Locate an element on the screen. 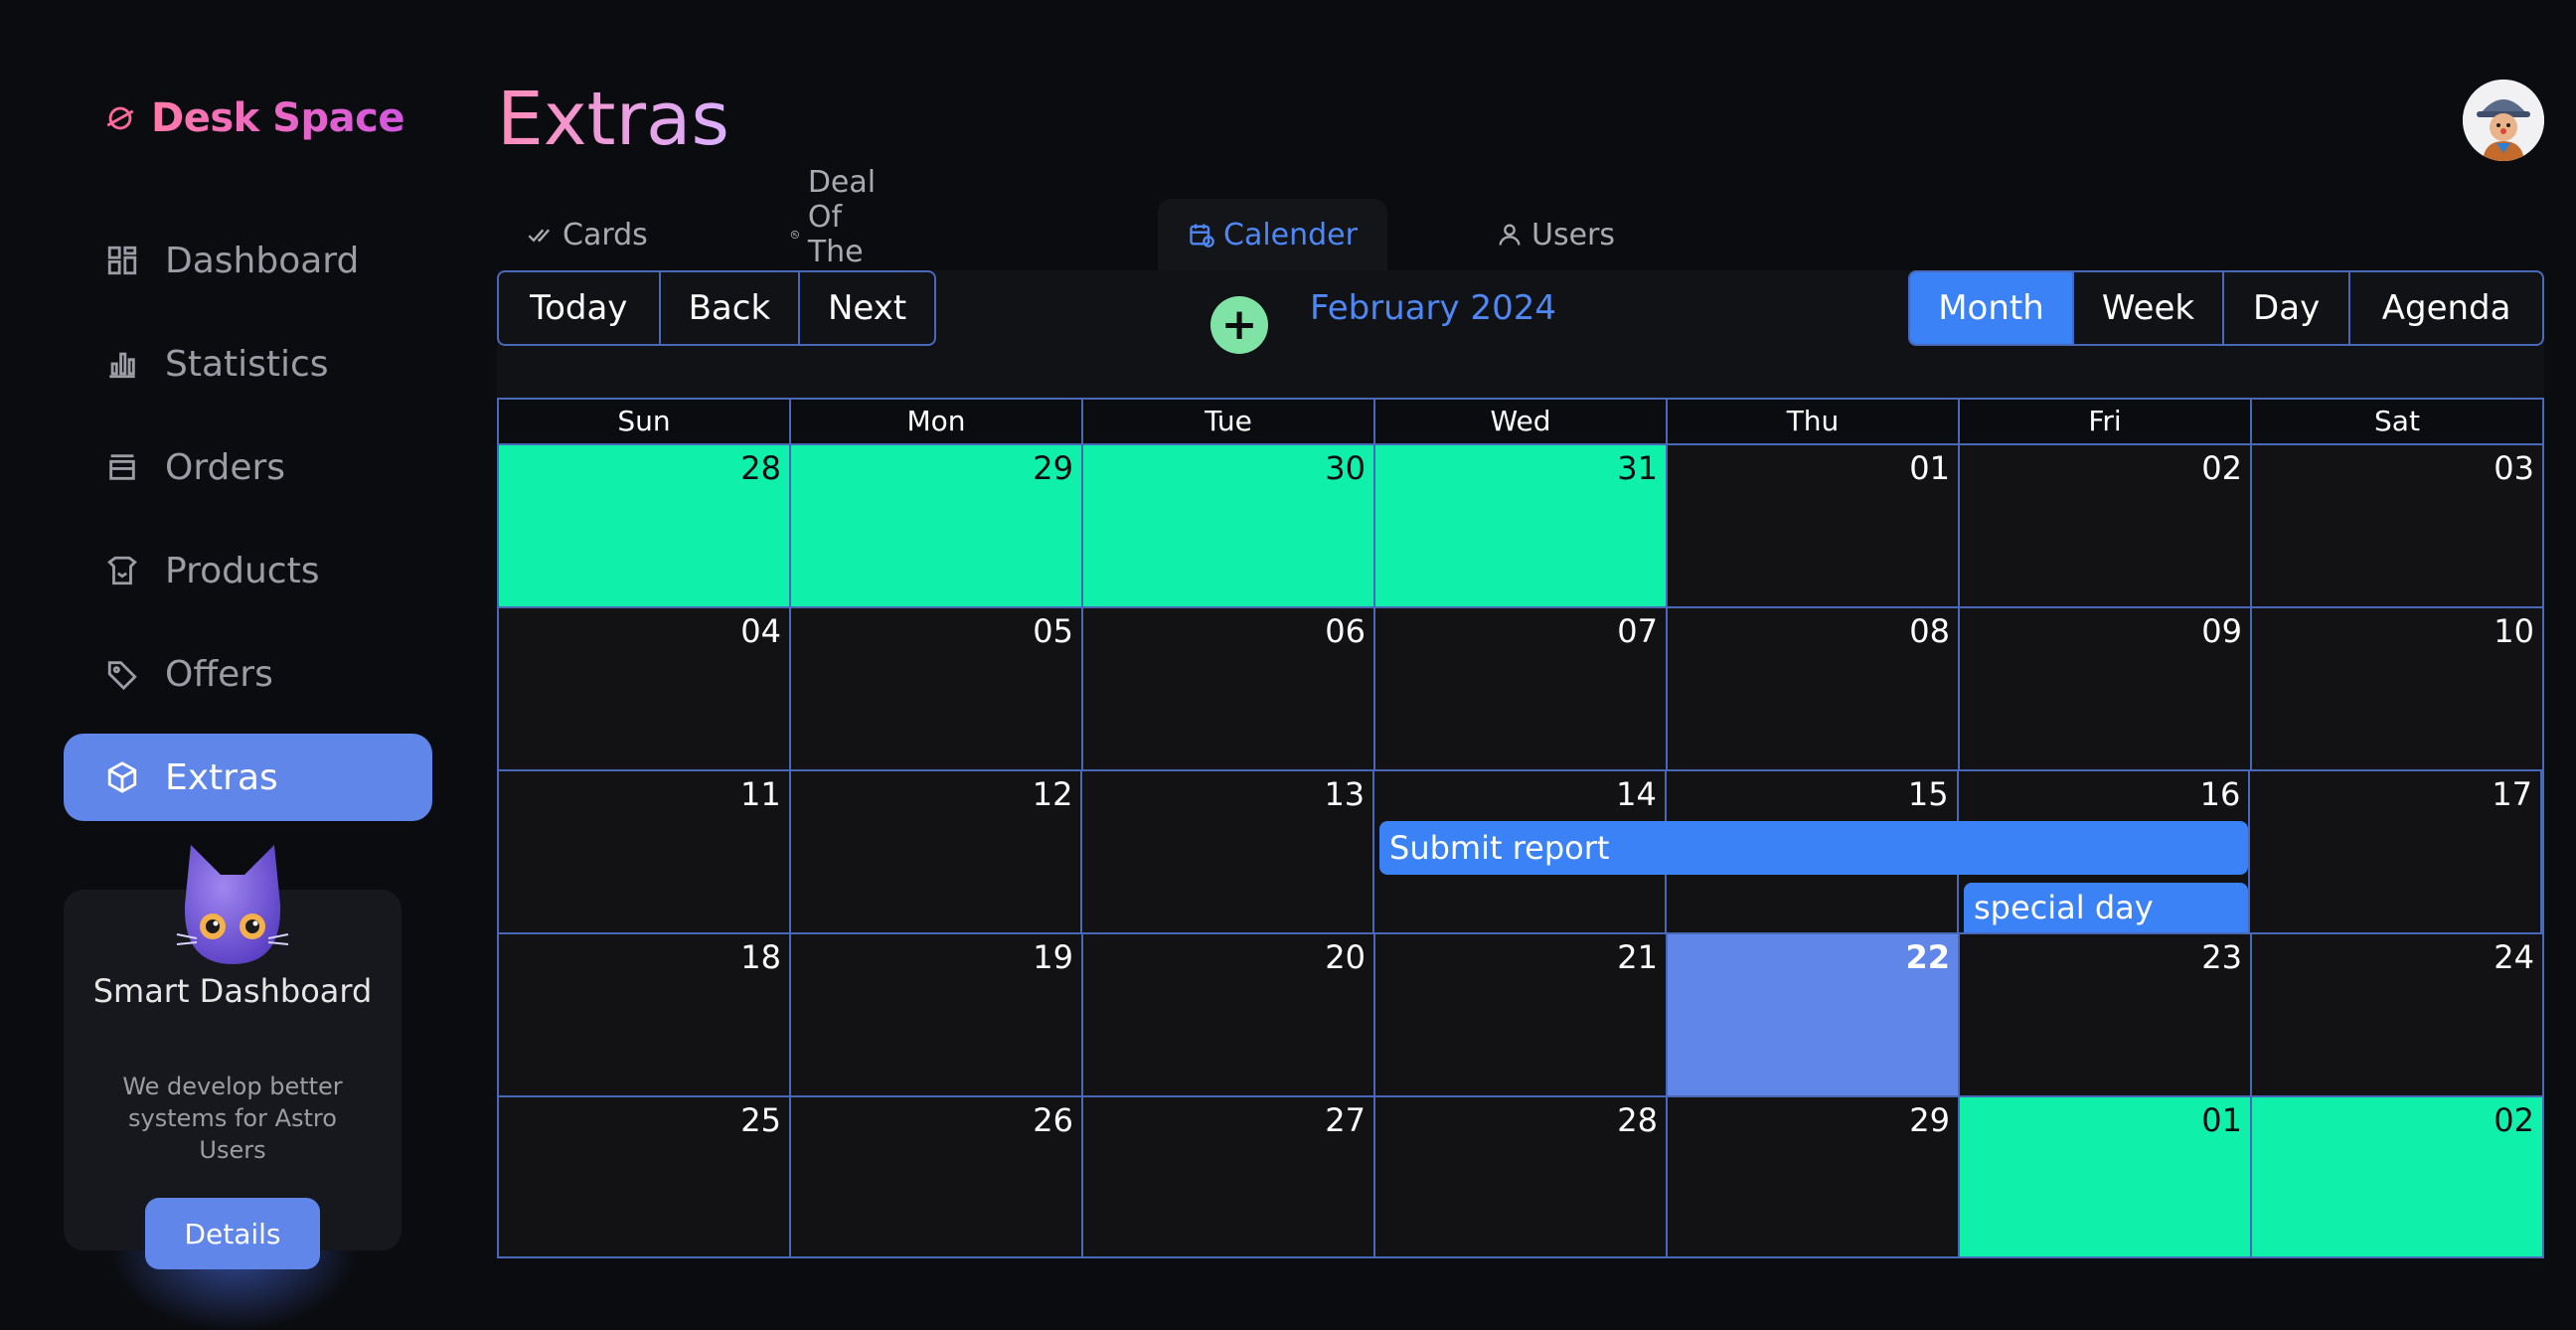 This screenshot has width=2576, height=1330. sidebar-item-statistics: Statistics is located at coordinates (248, 364).